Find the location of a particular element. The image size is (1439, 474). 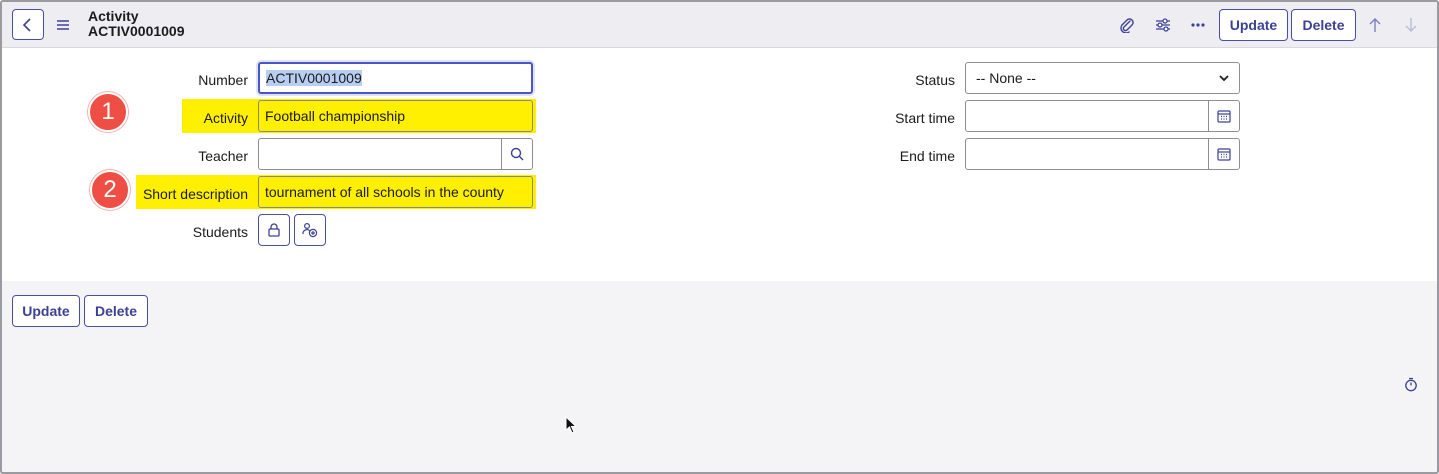

start-time-calendar-button is located at coordinates (1224, 116).